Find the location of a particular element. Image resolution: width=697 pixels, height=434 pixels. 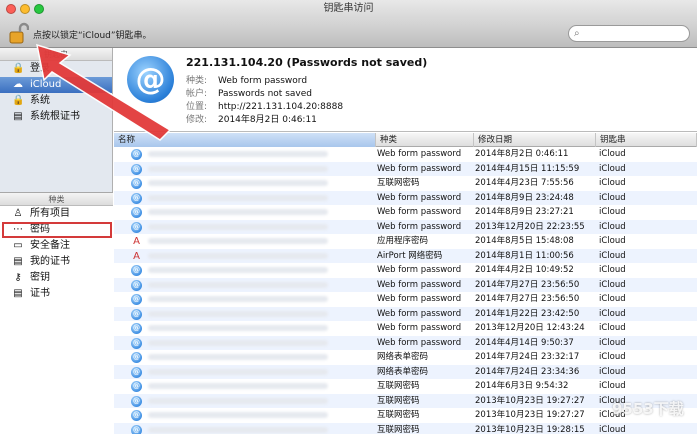

sidebar-category-item: ▤ 证书 is located at coordinates (56, 294).